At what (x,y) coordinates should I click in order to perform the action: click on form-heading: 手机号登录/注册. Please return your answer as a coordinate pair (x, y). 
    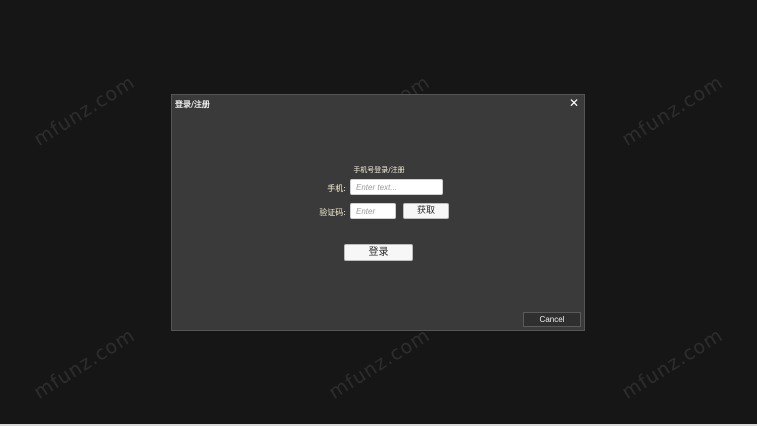
    Looking at the image, I should click on (379, 170).